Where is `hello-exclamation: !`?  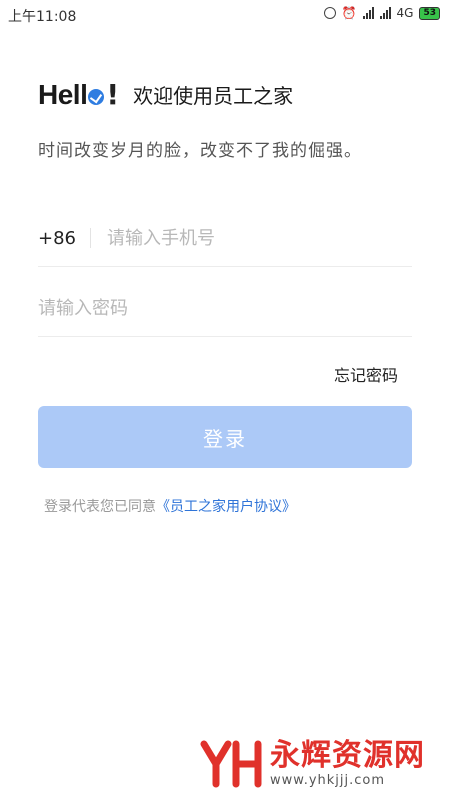
hello-exclamation: ! is located at coordinates (113, 94).